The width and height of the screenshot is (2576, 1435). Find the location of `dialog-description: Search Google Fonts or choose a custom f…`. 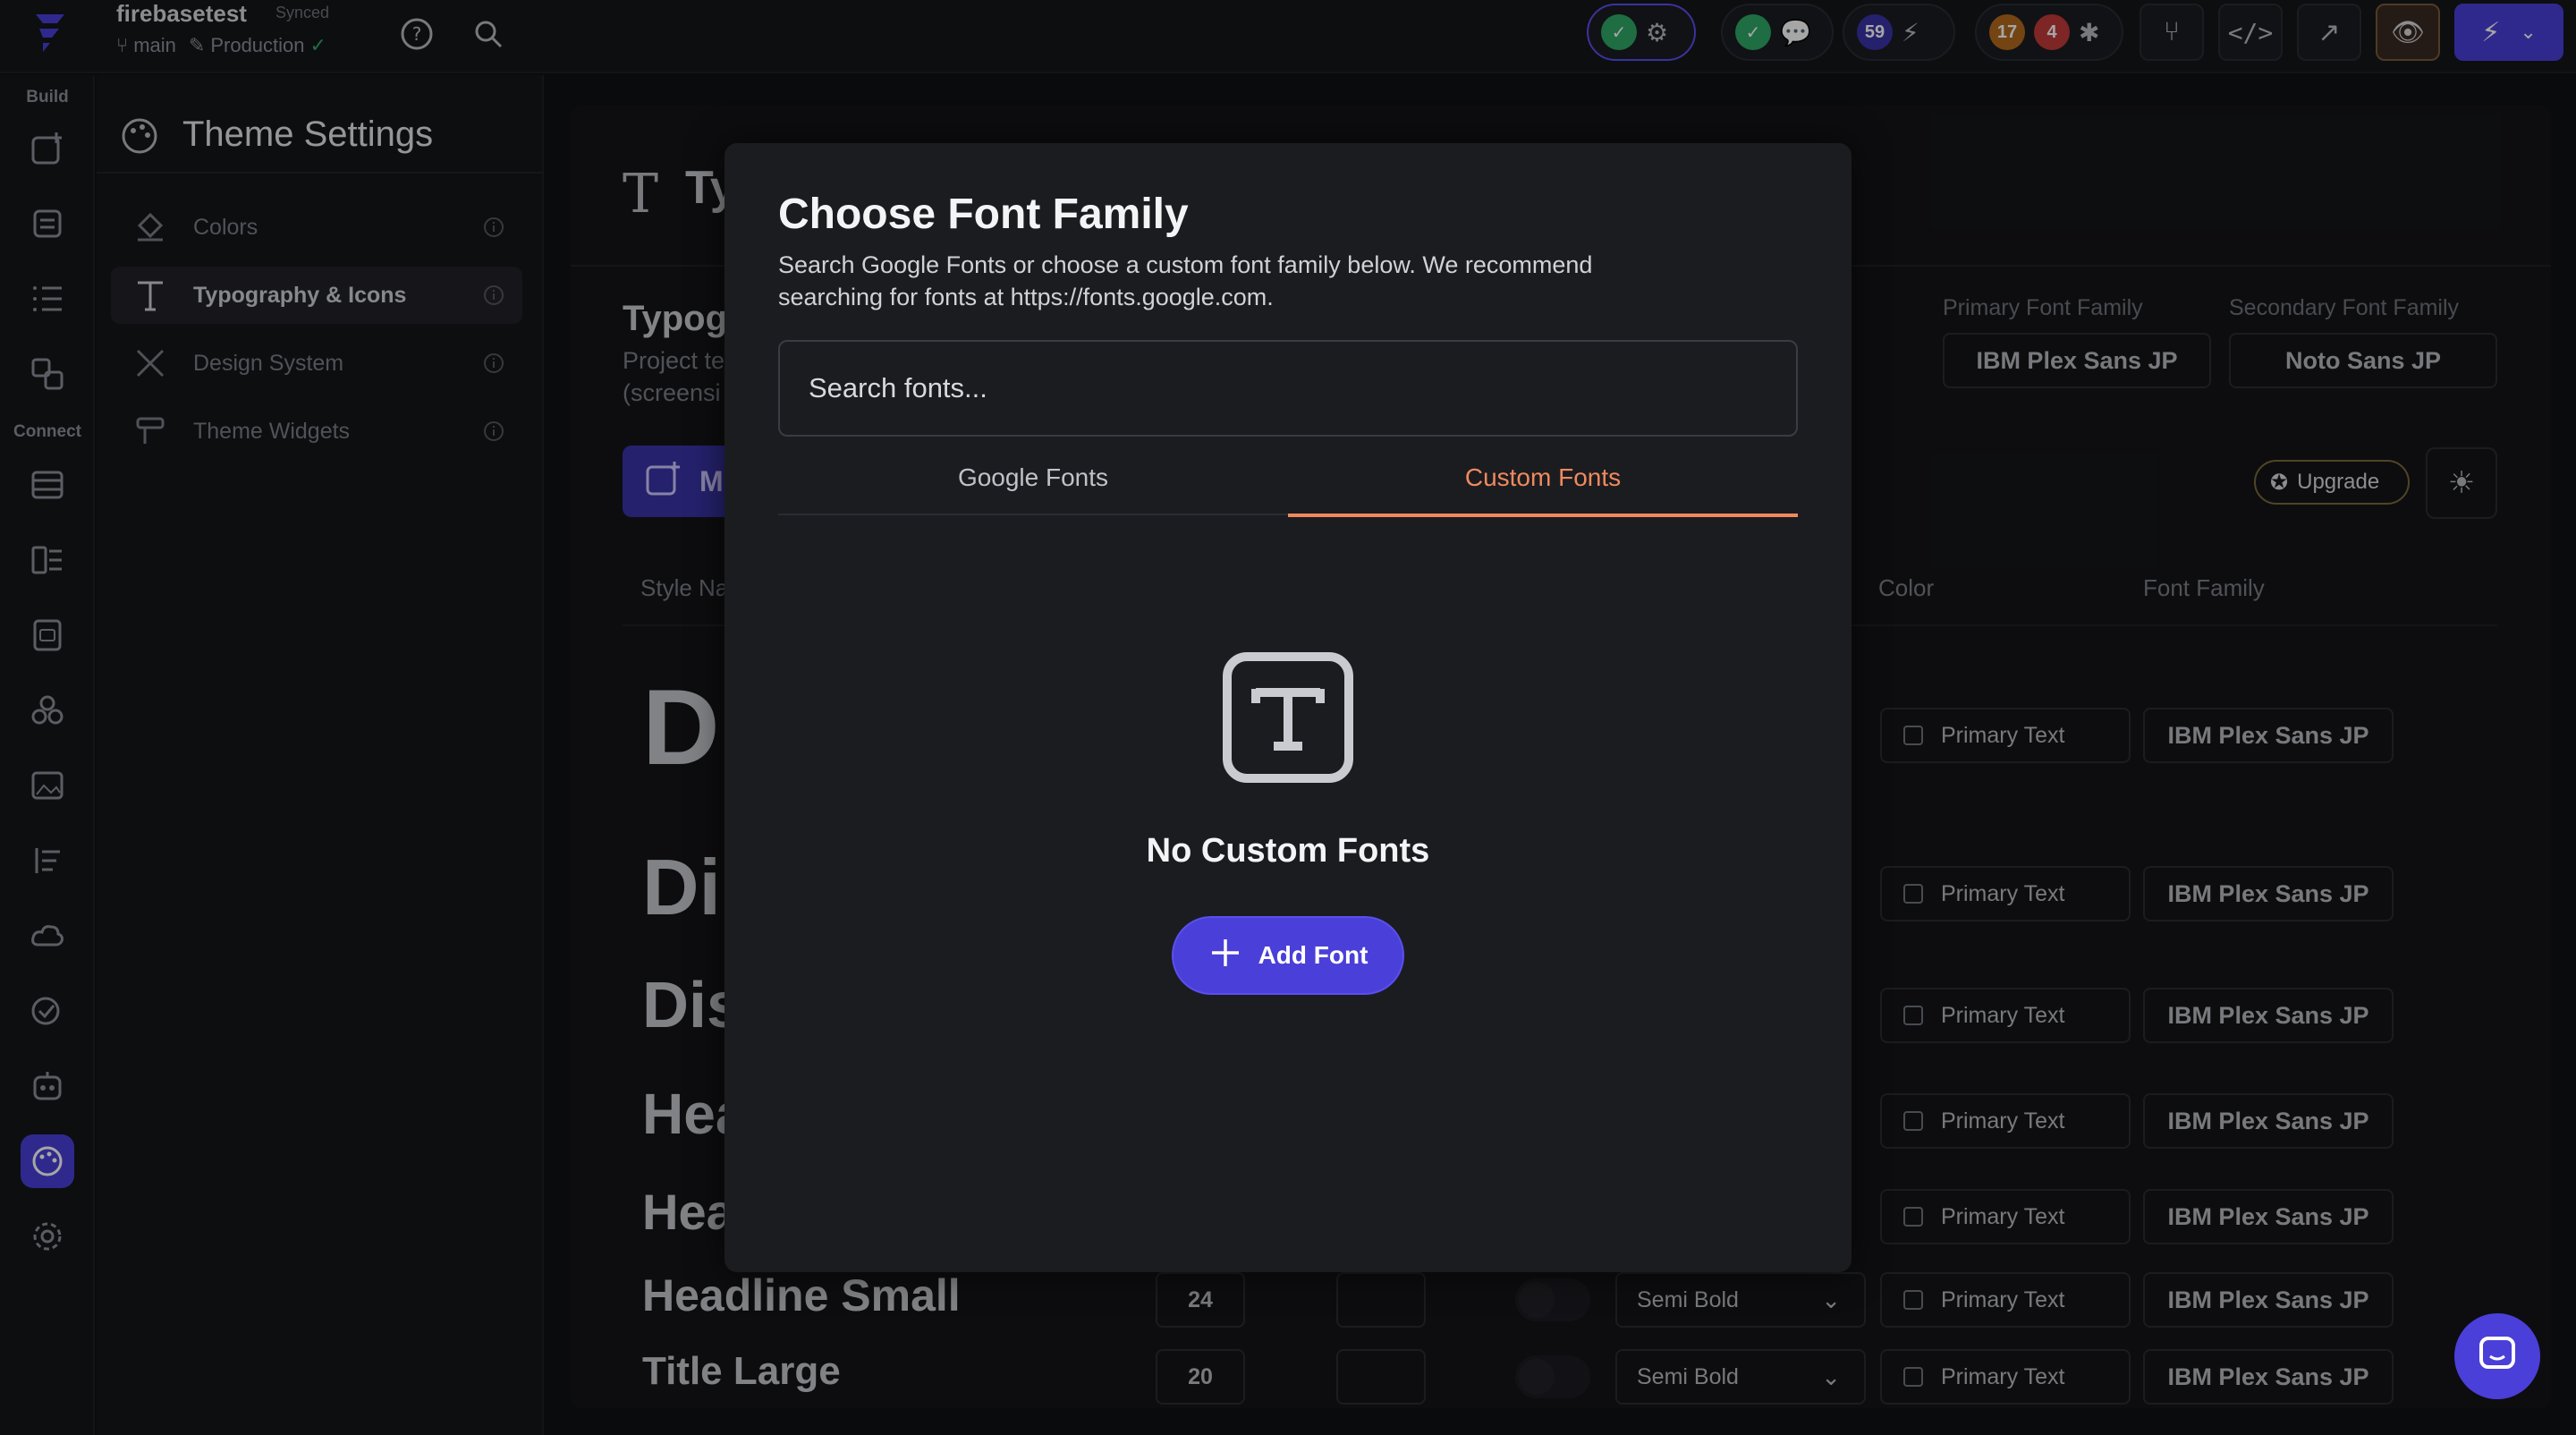

dialog-description: Search Google Fonts or choose a custom f… is located at coordinates (1185, 280).